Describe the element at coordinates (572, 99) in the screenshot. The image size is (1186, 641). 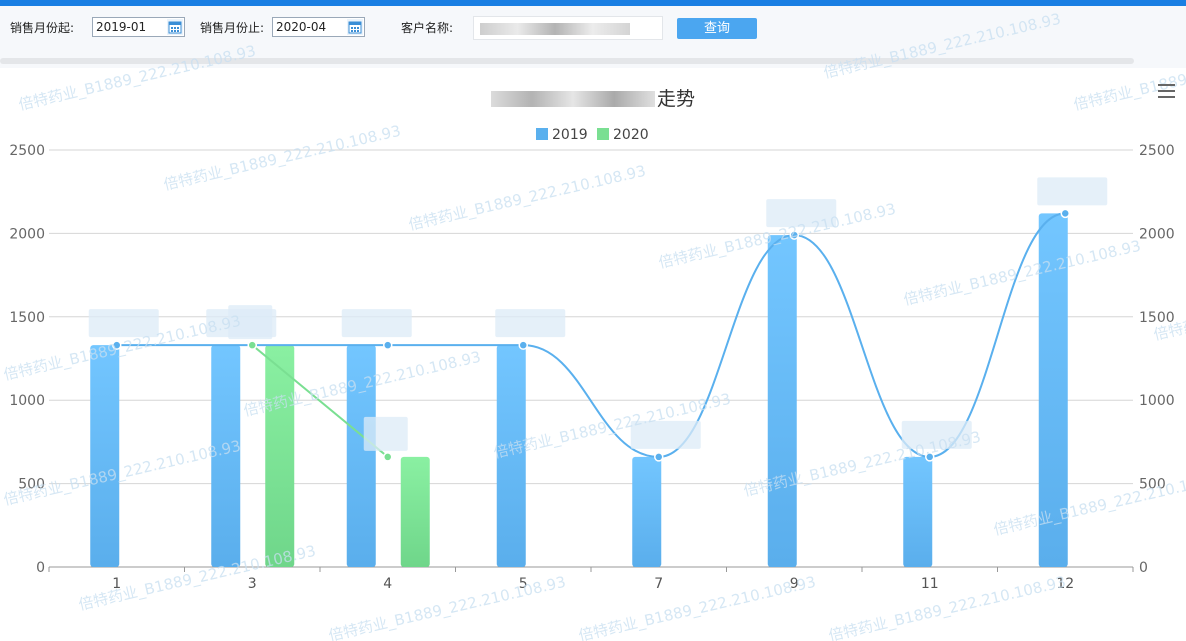
I see `redacted-title-text` at that location.